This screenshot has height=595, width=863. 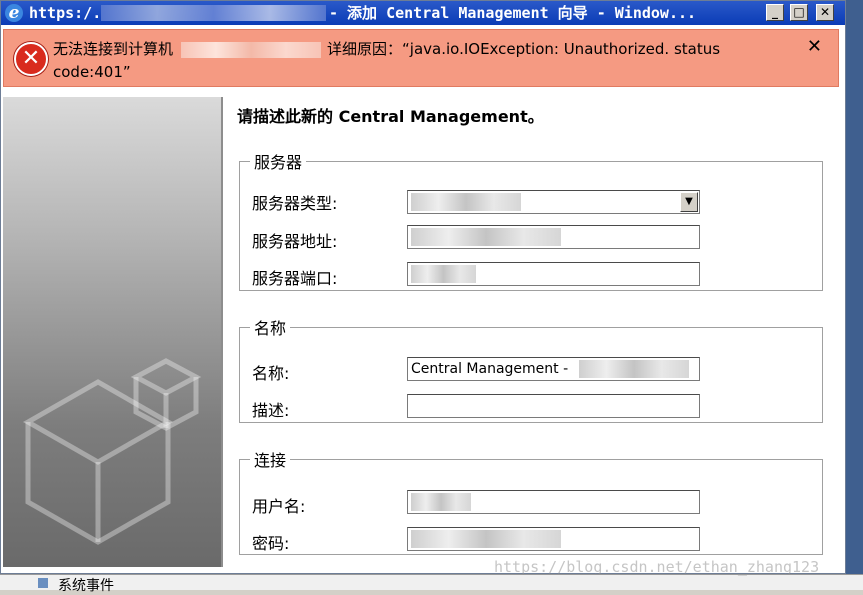 What do you see at coordinates (441, 502) in the screenshot?
I see `redacted-username` at bounding box center [441, 502].